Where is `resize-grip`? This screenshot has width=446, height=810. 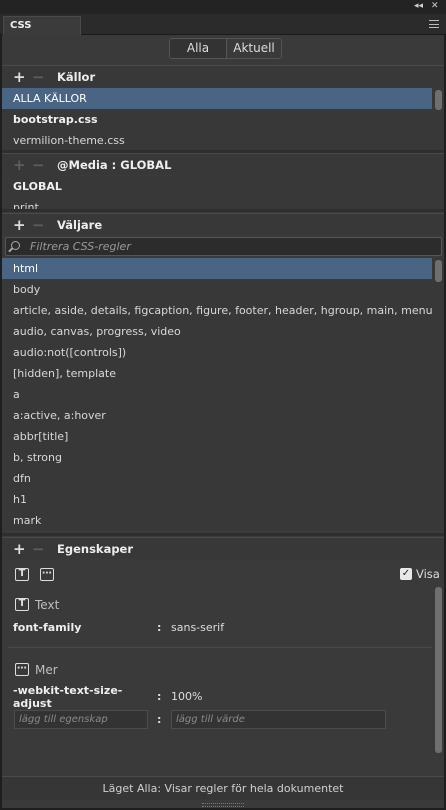
resize-grip is located at coordinates (223, 805).